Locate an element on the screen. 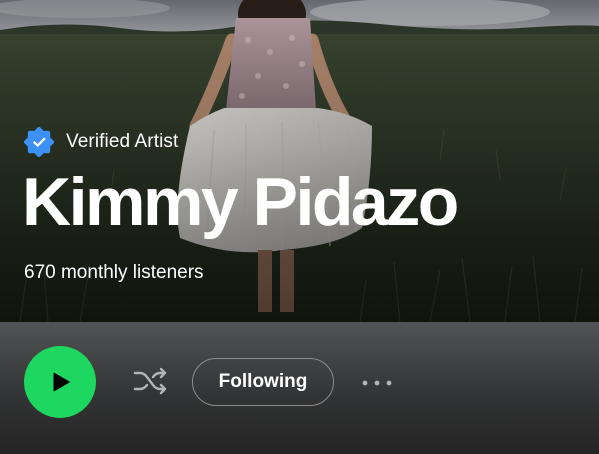 Image resolution: width=599 pixels, height=454 pixels. play-icon is located at coordinates (60, 382).